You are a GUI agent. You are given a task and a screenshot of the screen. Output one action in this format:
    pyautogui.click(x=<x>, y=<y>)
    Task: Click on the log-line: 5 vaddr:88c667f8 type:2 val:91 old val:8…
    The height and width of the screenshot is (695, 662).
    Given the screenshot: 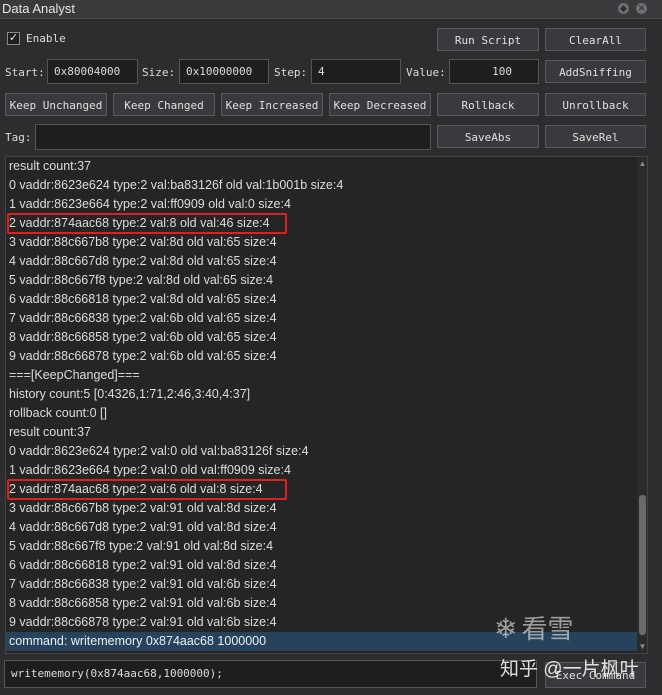 What is the action you would take?
    pyautogui.click(x=141, y=546)
    